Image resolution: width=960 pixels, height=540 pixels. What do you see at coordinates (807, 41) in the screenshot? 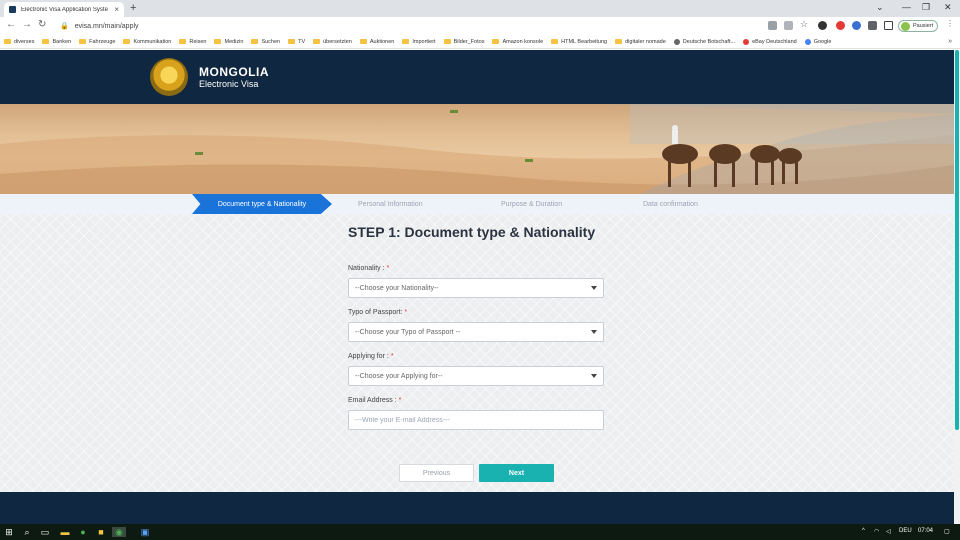
I see `google-icon` at bounding box center [807, 41].